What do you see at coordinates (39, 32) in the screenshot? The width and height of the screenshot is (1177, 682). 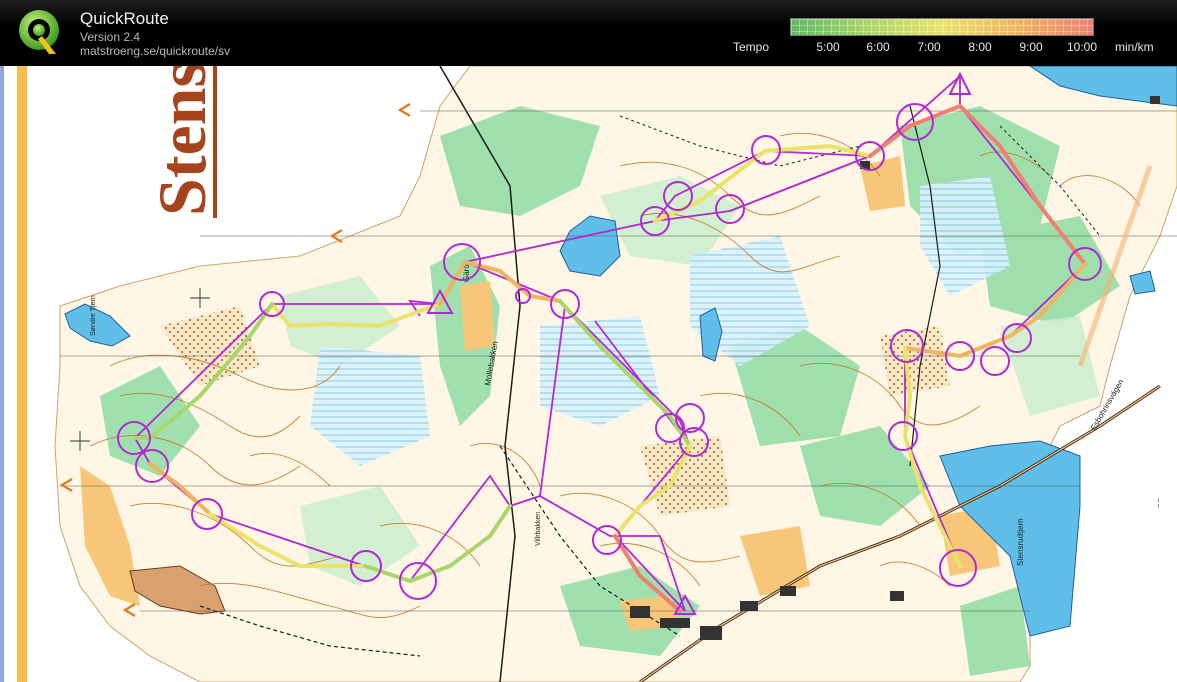 I see `quickroute-logo-icon` at bounding box center [39, 32].